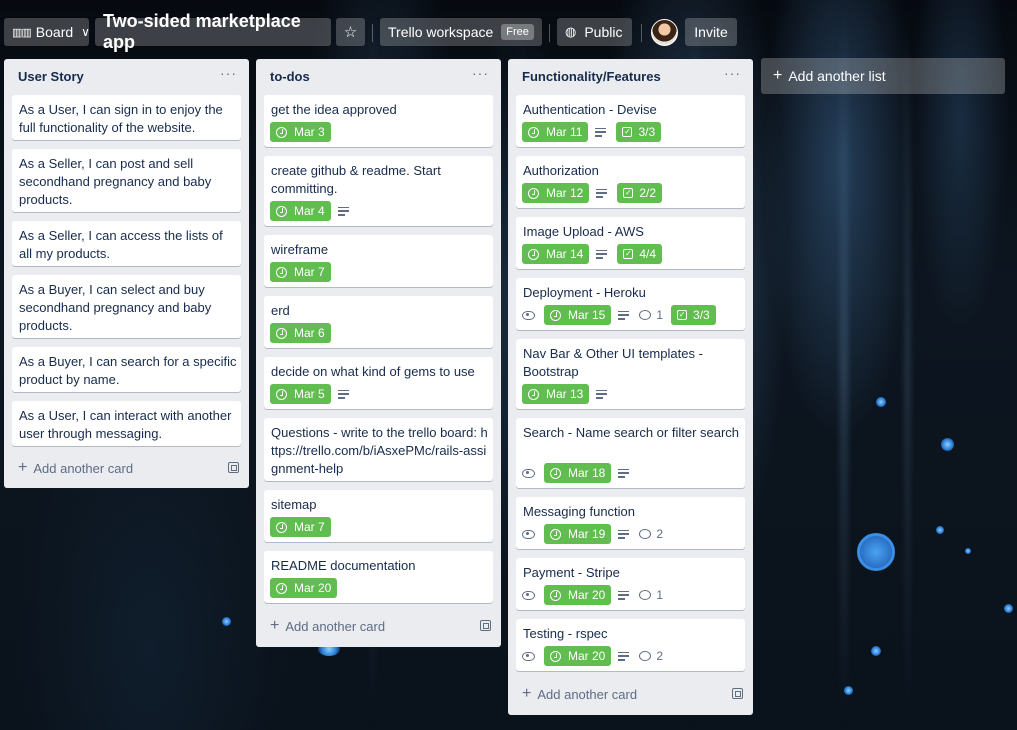  I want to click on list-title: to-dos, so click(290, 76).